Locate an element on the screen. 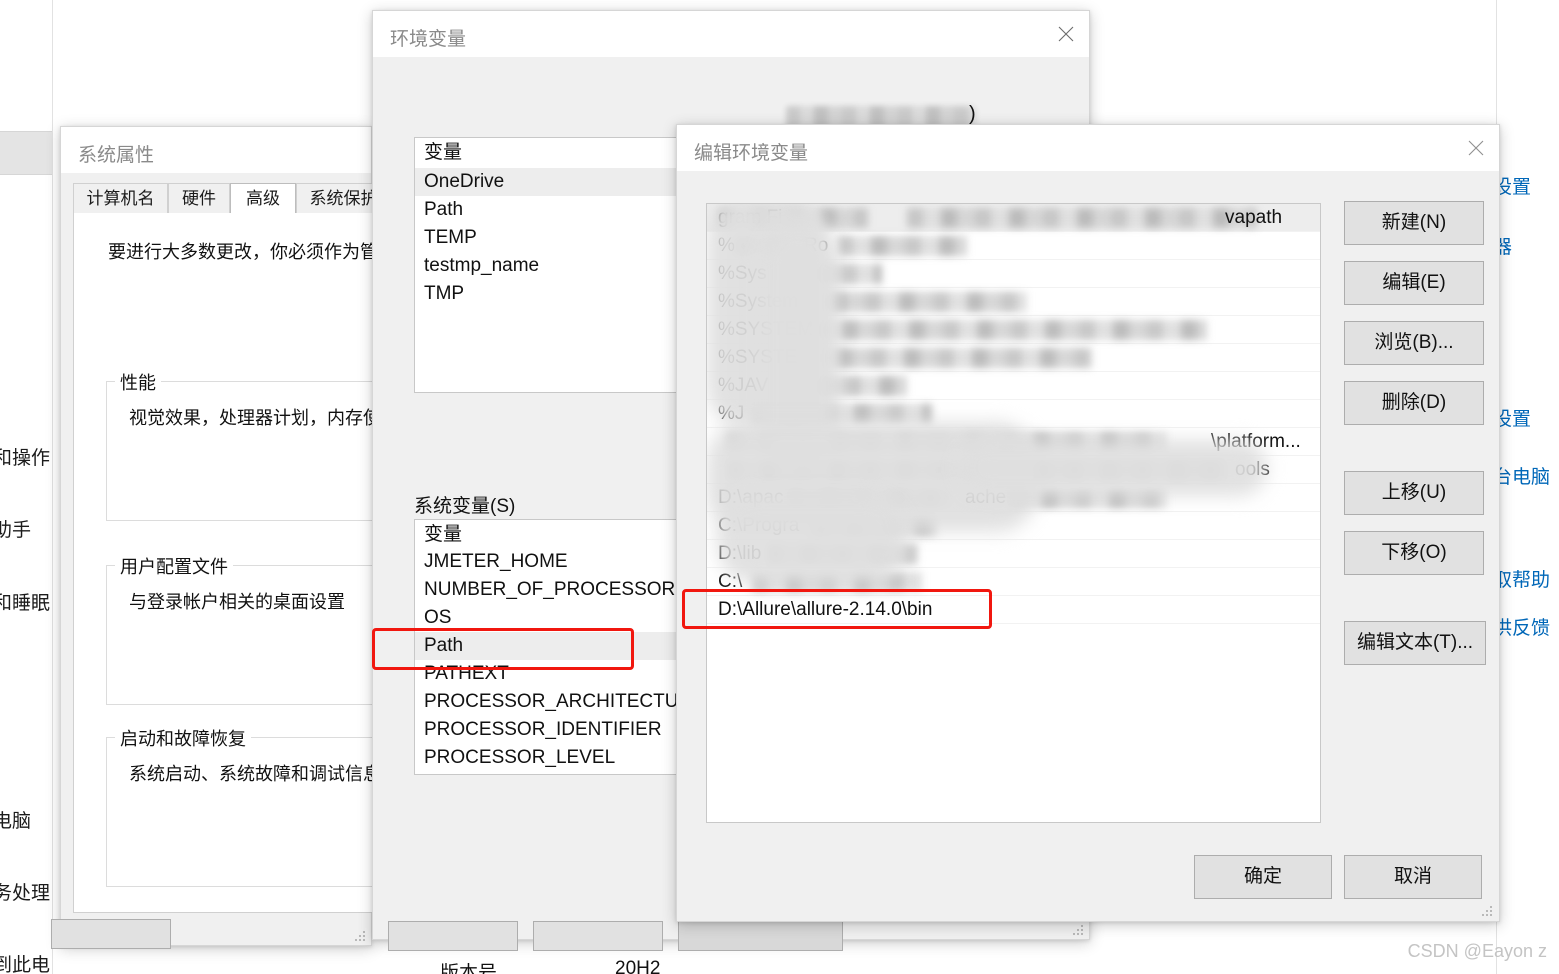 Image resolution: width=1559 pixels, height=974 pixels. edit-button: 编辑(E) is located at coordinates (1414, 283).